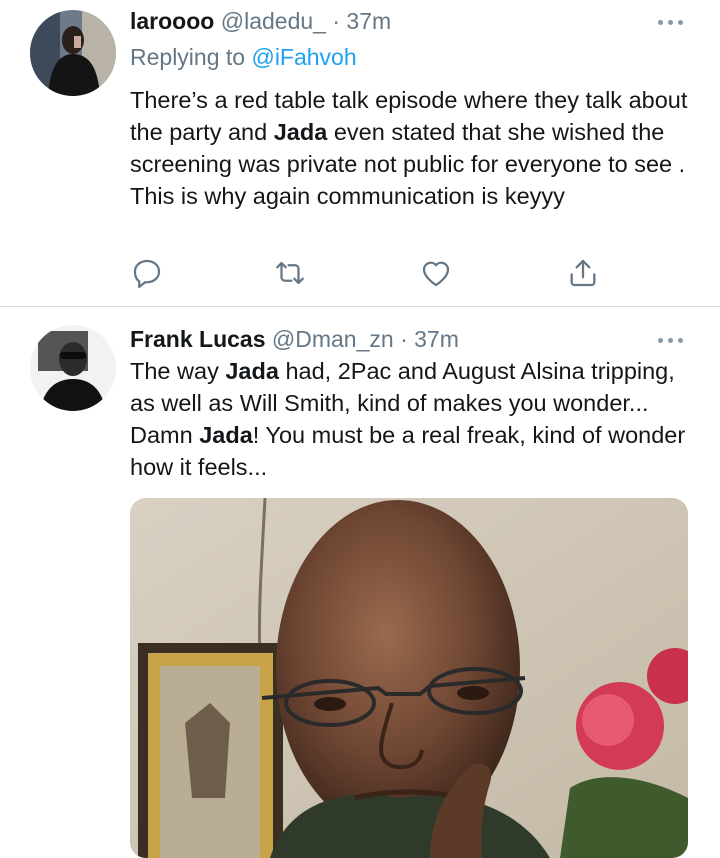 Image resolution: width=720 pixels, height=858 pixels. I want to click on user-handle: @Dman_zn, so click(333, 339).